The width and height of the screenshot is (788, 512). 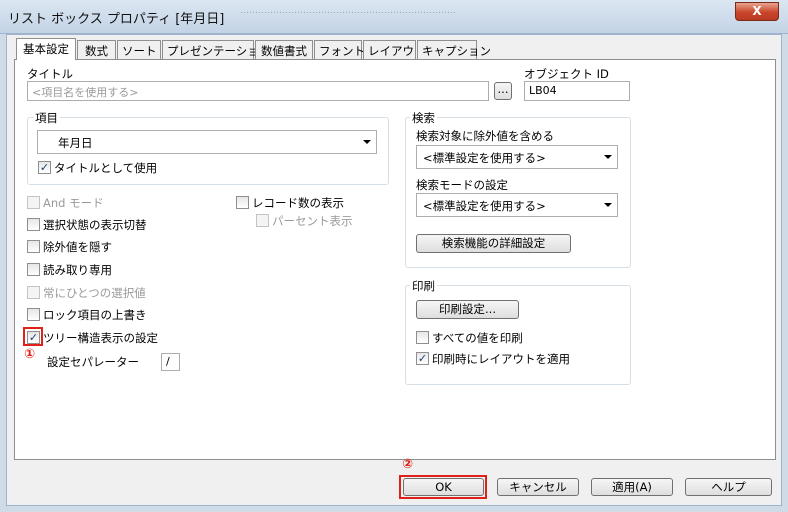 What do you see at coordinates (216, 49) in the screenshot?
I see `tab-presentation: プレゼンテーション` at bounding box center [216, 49].